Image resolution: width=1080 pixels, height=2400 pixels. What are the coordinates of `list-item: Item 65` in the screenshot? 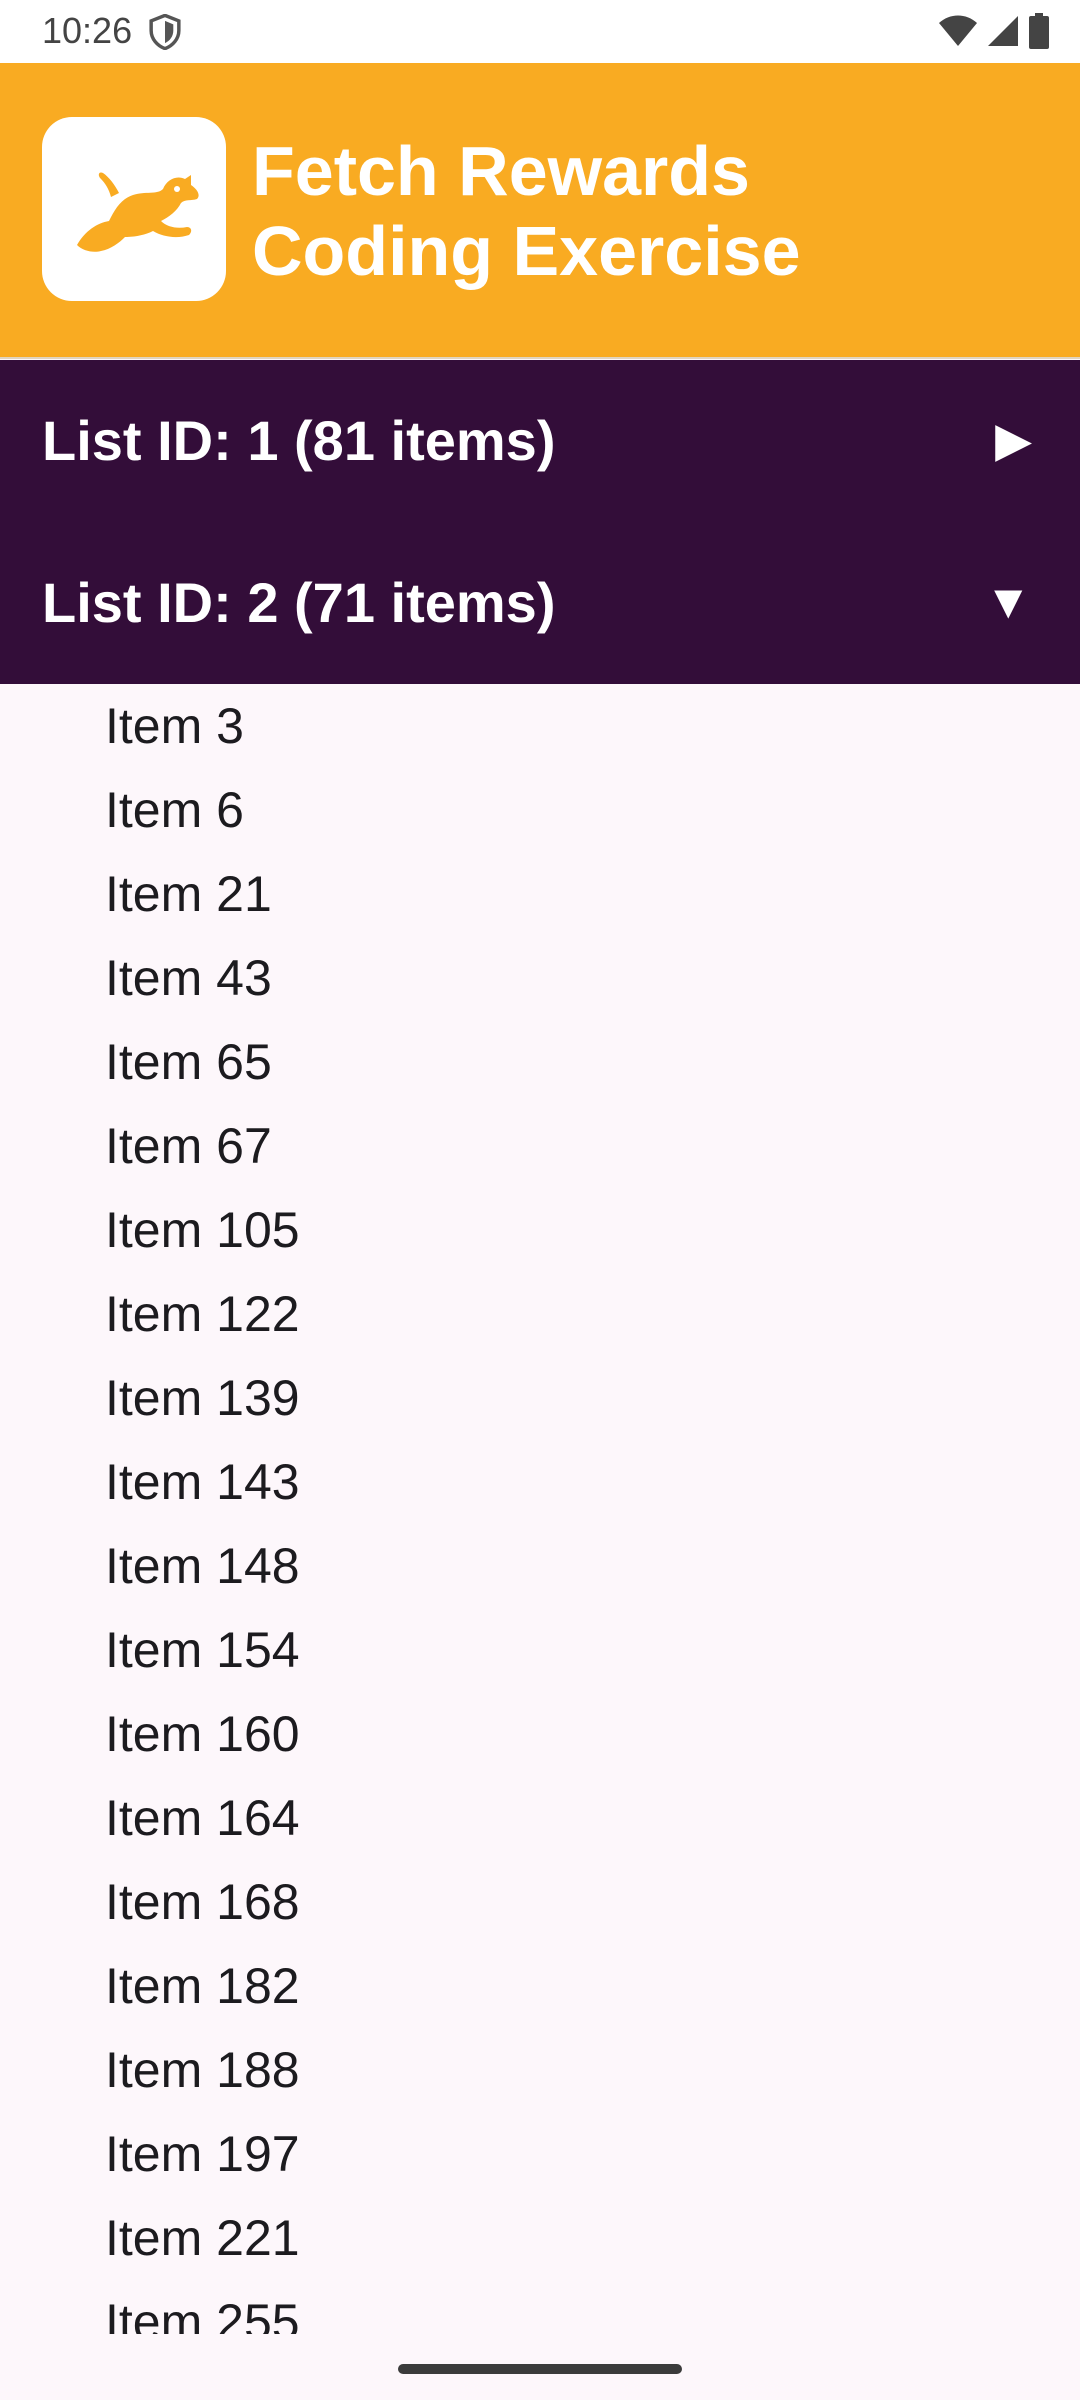 It's located at (188, 1062).